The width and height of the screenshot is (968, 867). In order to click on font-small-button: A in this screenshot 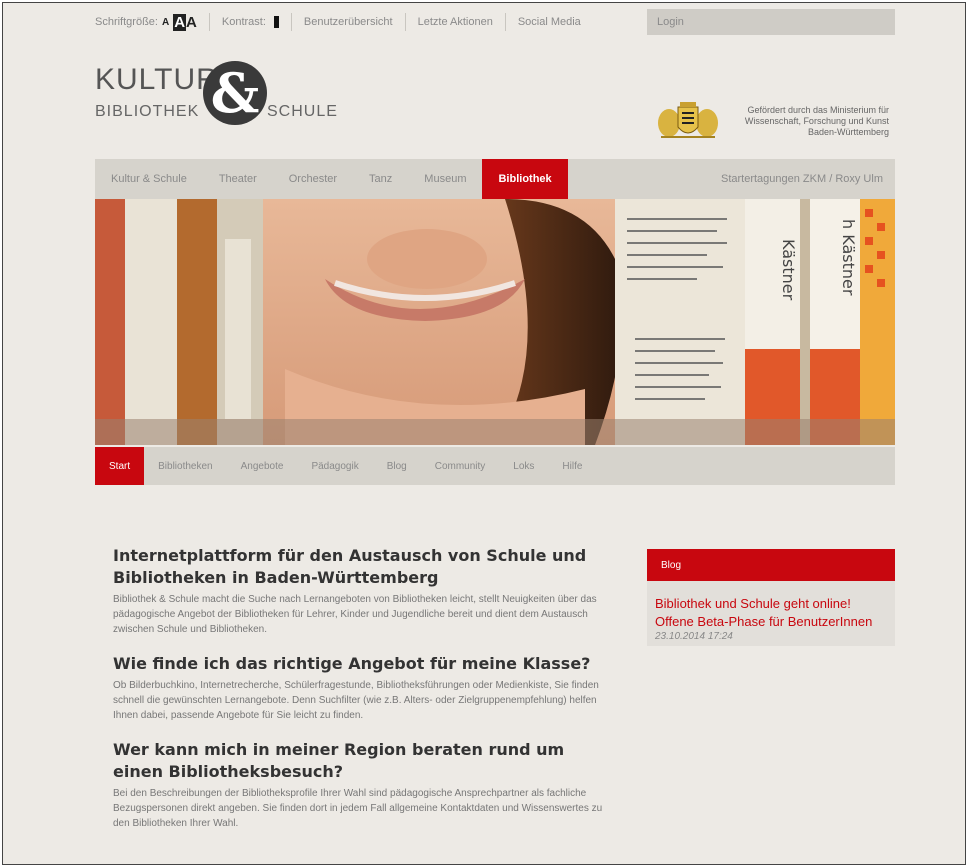, I will do `click(165, 22)`.